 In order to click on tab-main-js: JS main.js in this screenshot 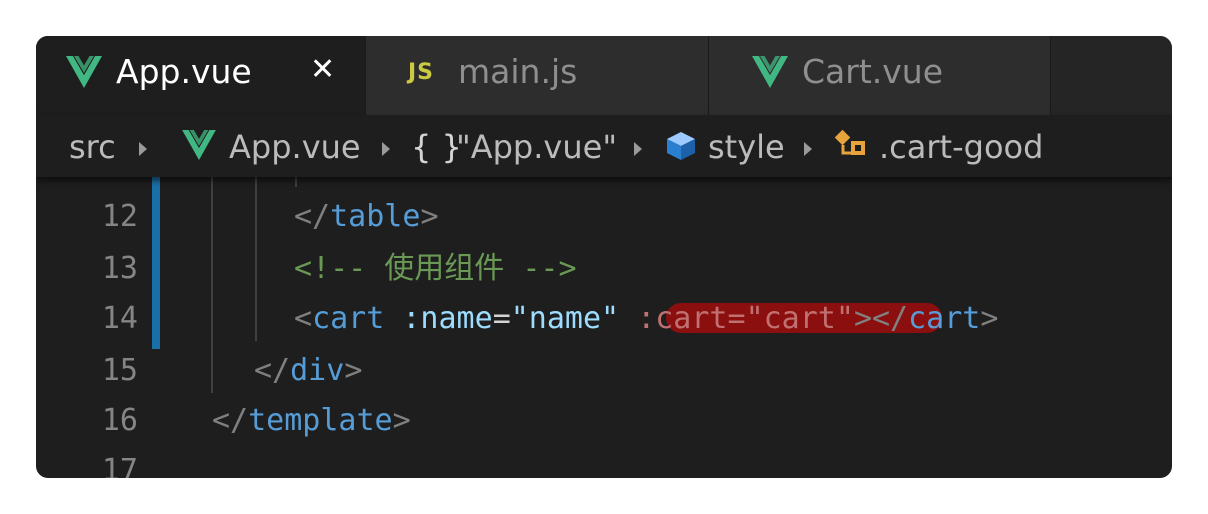, I will do `click(537, 75)`.